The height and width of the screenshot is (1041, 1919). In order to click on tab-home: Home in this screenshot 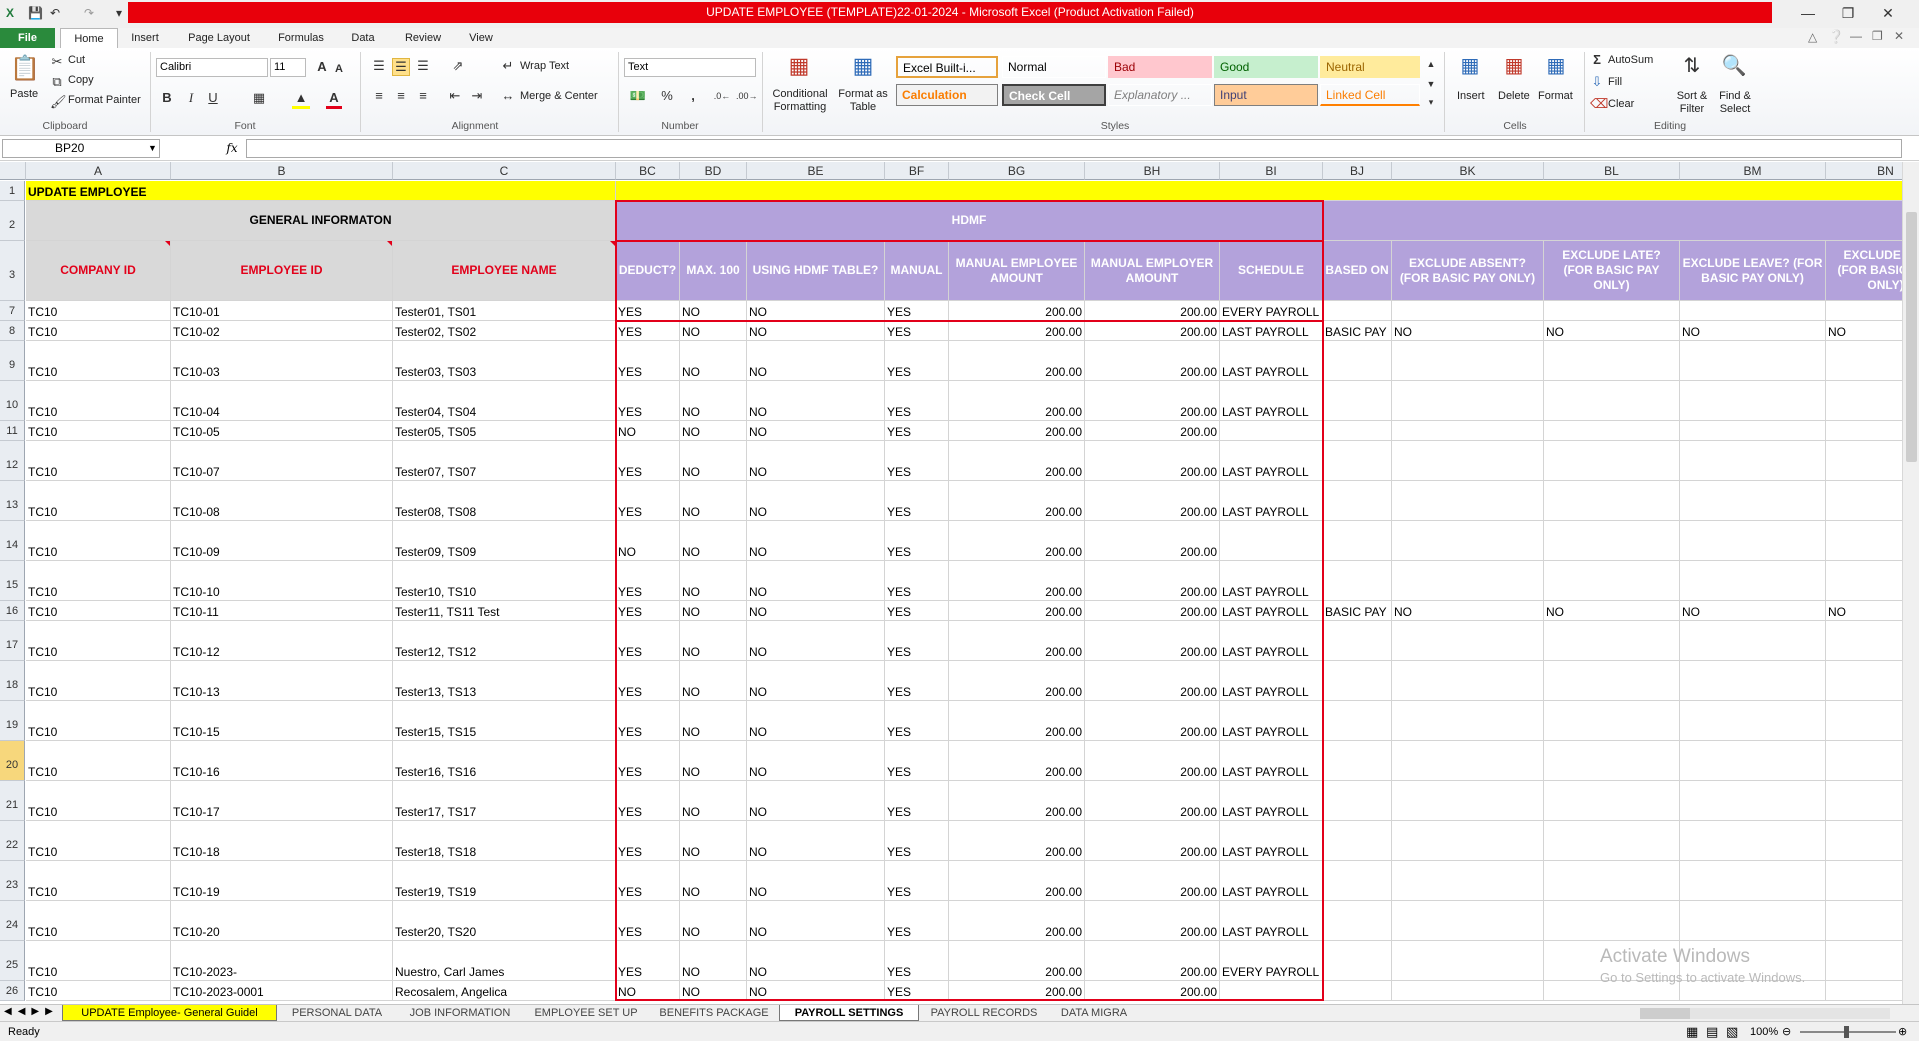, I will do `click(89, 38)`.